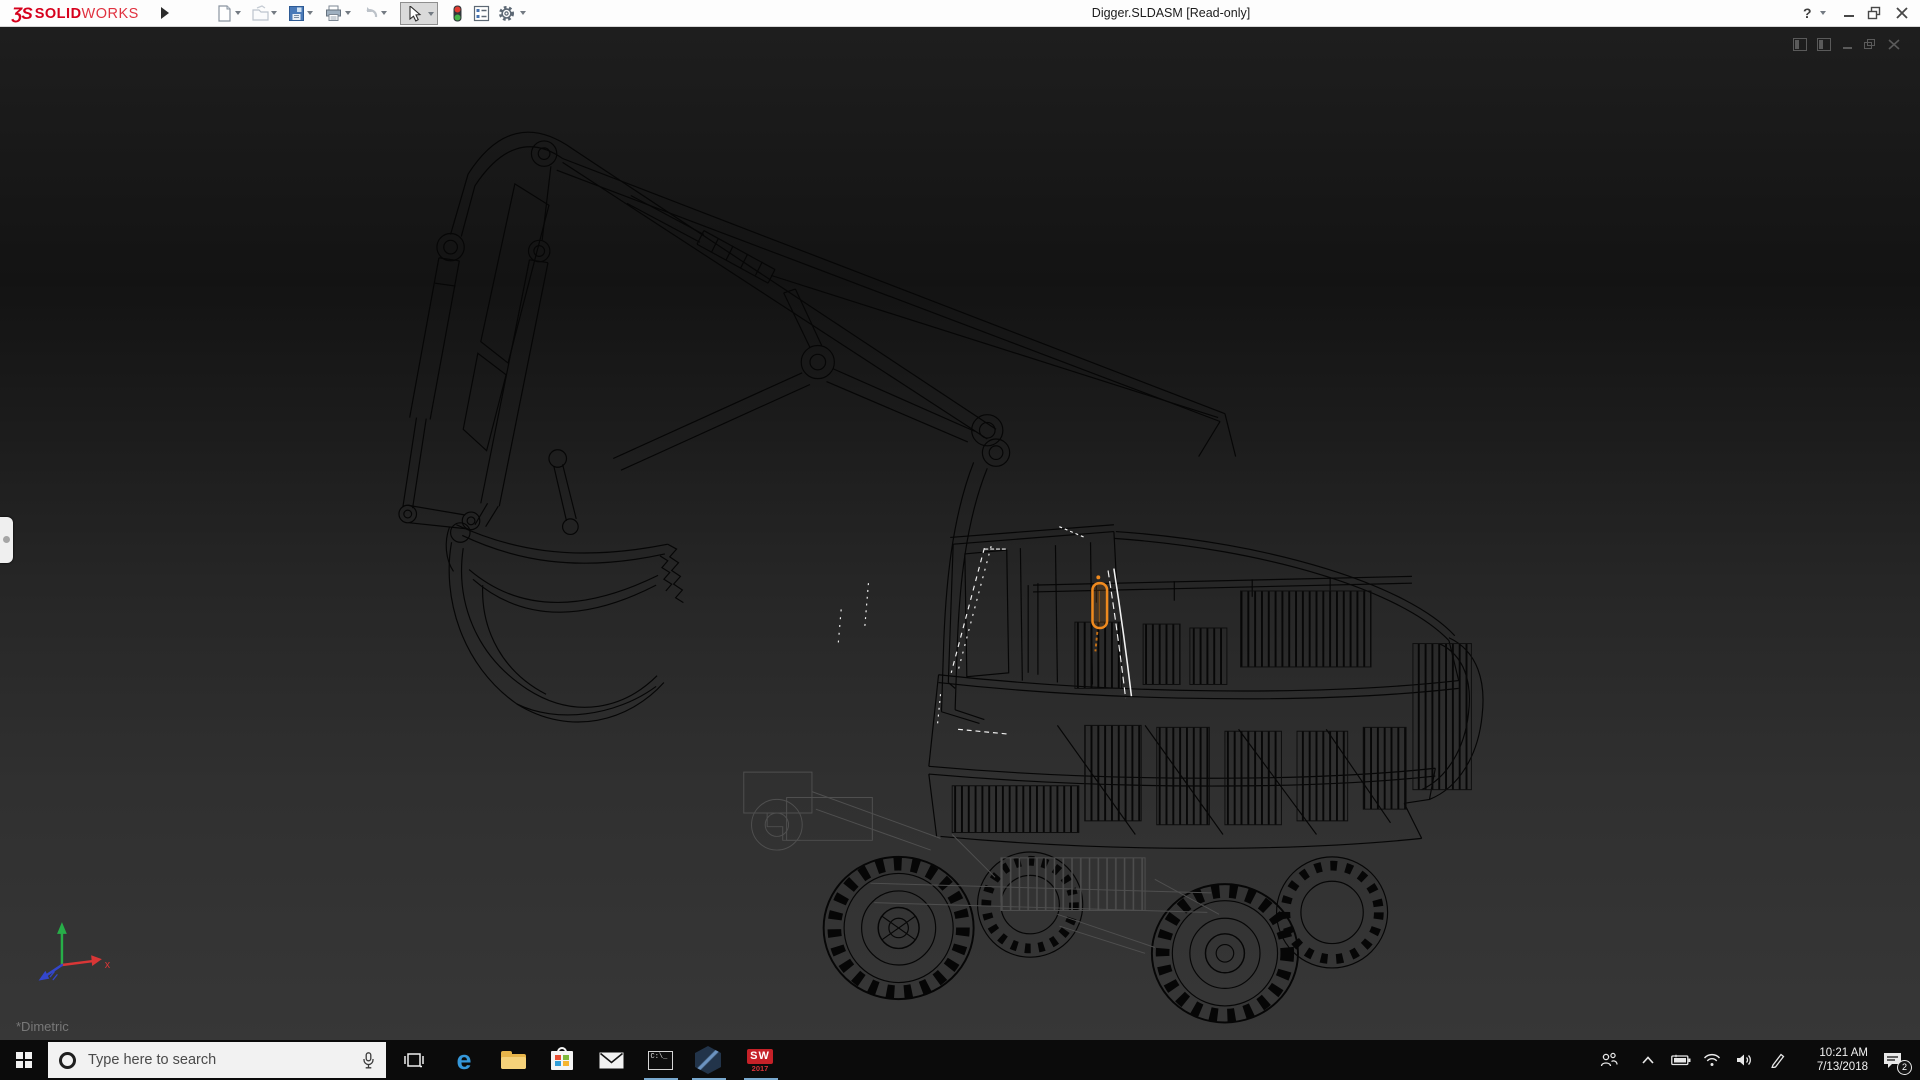  I want to click on microphone-icon, so click(368, 1060).